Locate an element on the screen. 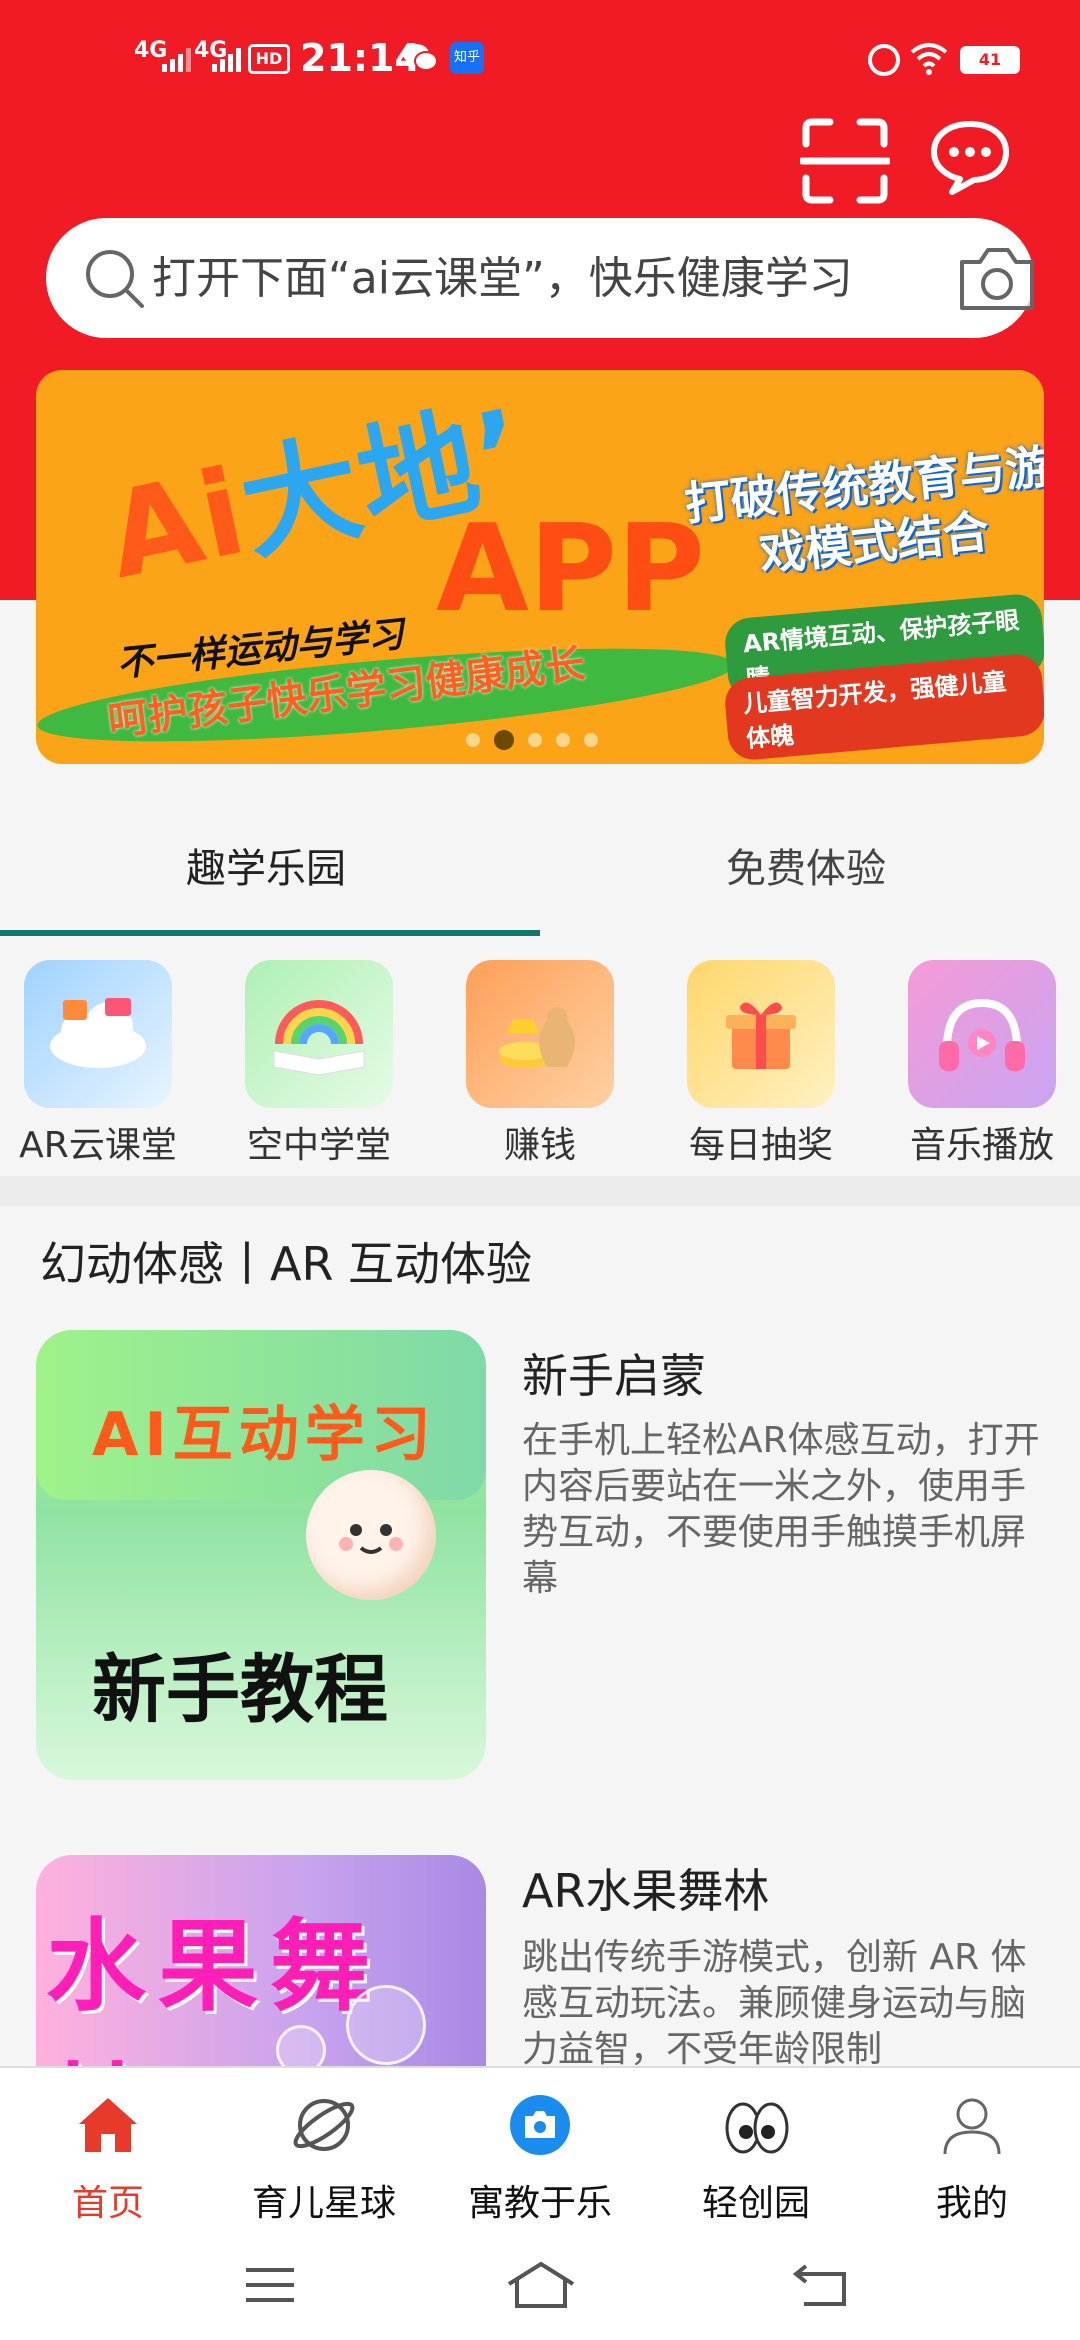 The height and width of the screenshot is (2340, 1080). card-description: 跳出传统手游模式，创新 AR 体感互动玩法。兼顾健身运动与脑力益智，不受年龄限制 is located at coordinates (774, 2001).